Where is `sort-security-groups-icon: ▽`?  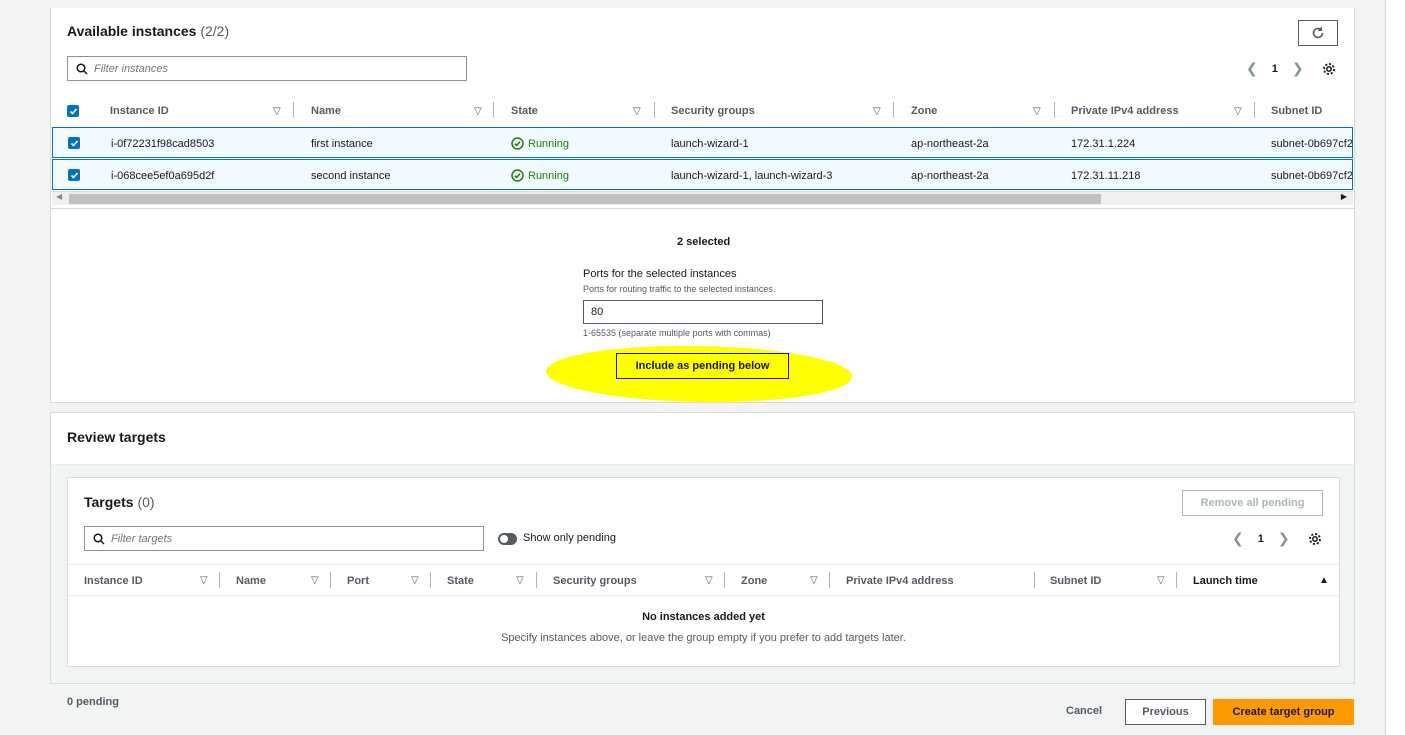 sort-security-groups-icon: ▽ is located at coordinates (877, 111).